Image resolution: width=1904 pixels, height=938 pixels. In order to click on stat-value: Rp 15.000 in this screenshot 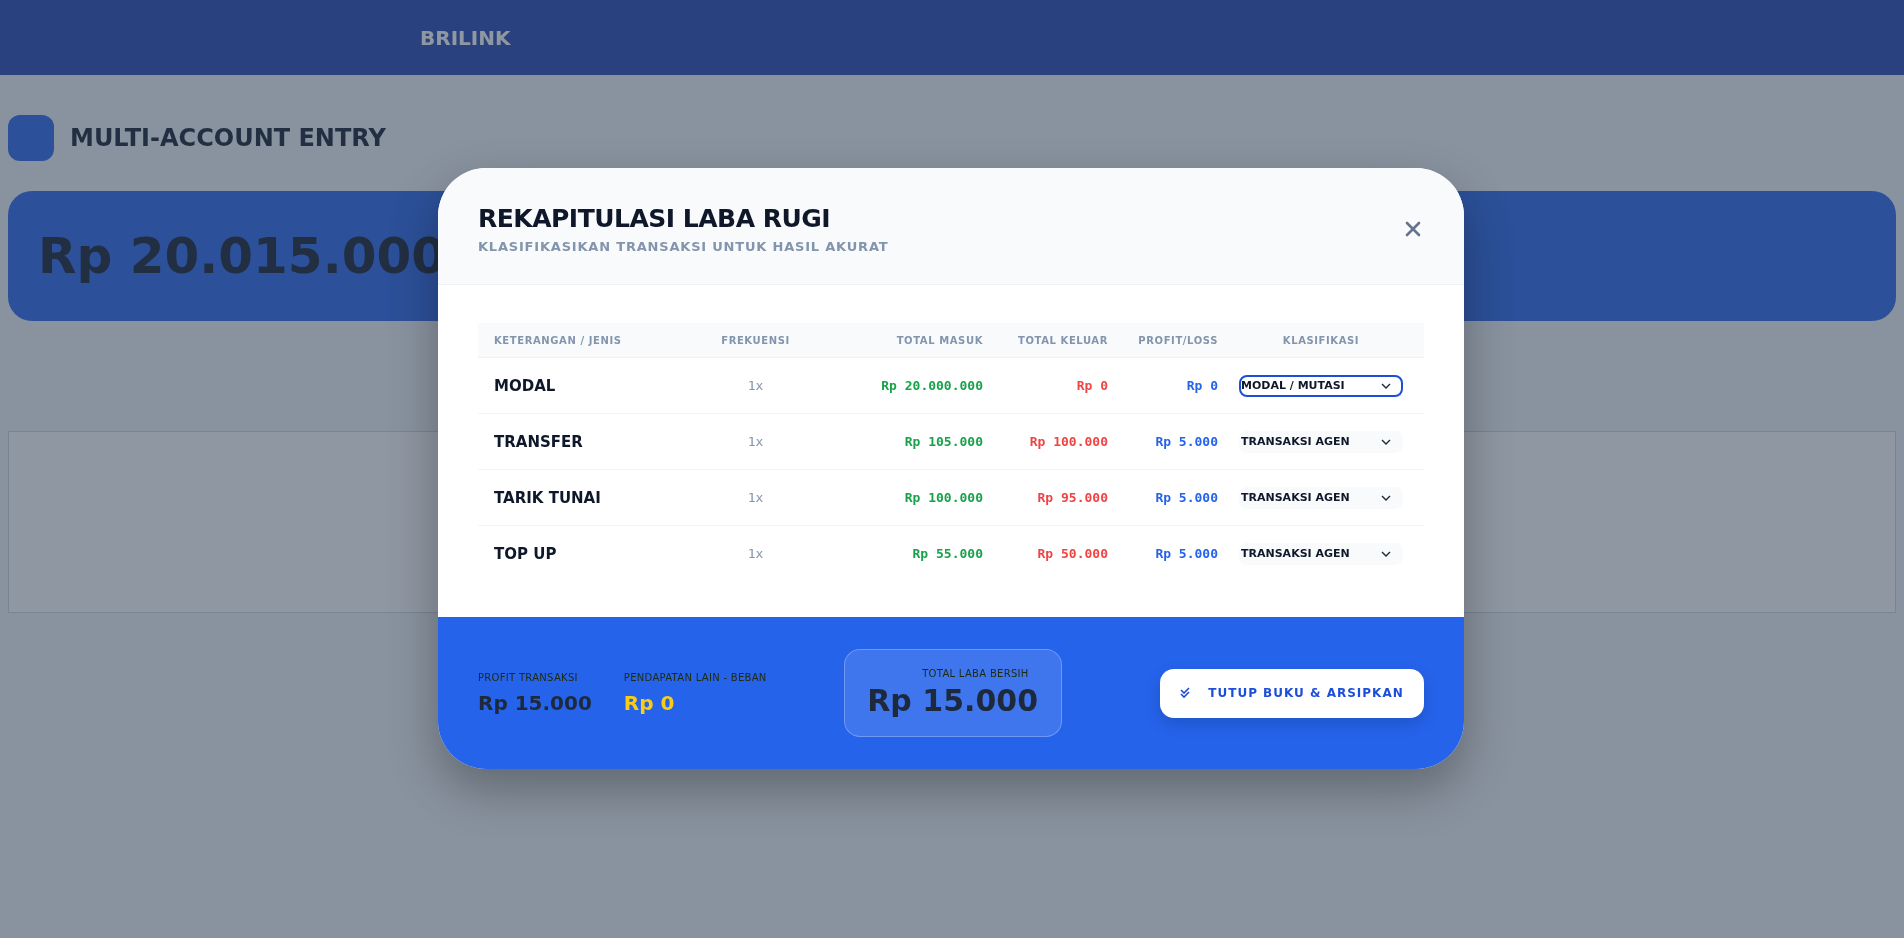, I will do `click(535, 702)`.